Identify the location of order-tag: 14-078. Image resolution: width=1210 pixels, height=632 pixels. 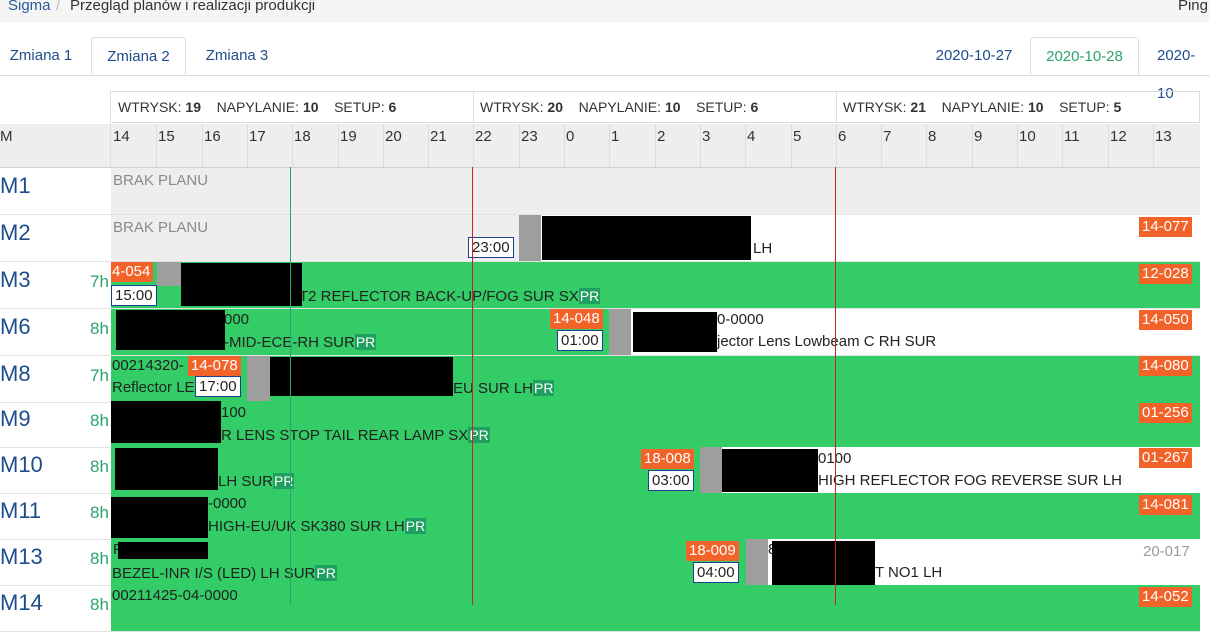
(214, 366).